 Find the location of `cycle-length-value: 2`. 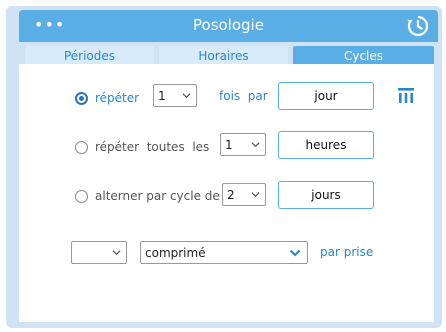

cycle-length-value: 2 is located at coordinates (231, 194).